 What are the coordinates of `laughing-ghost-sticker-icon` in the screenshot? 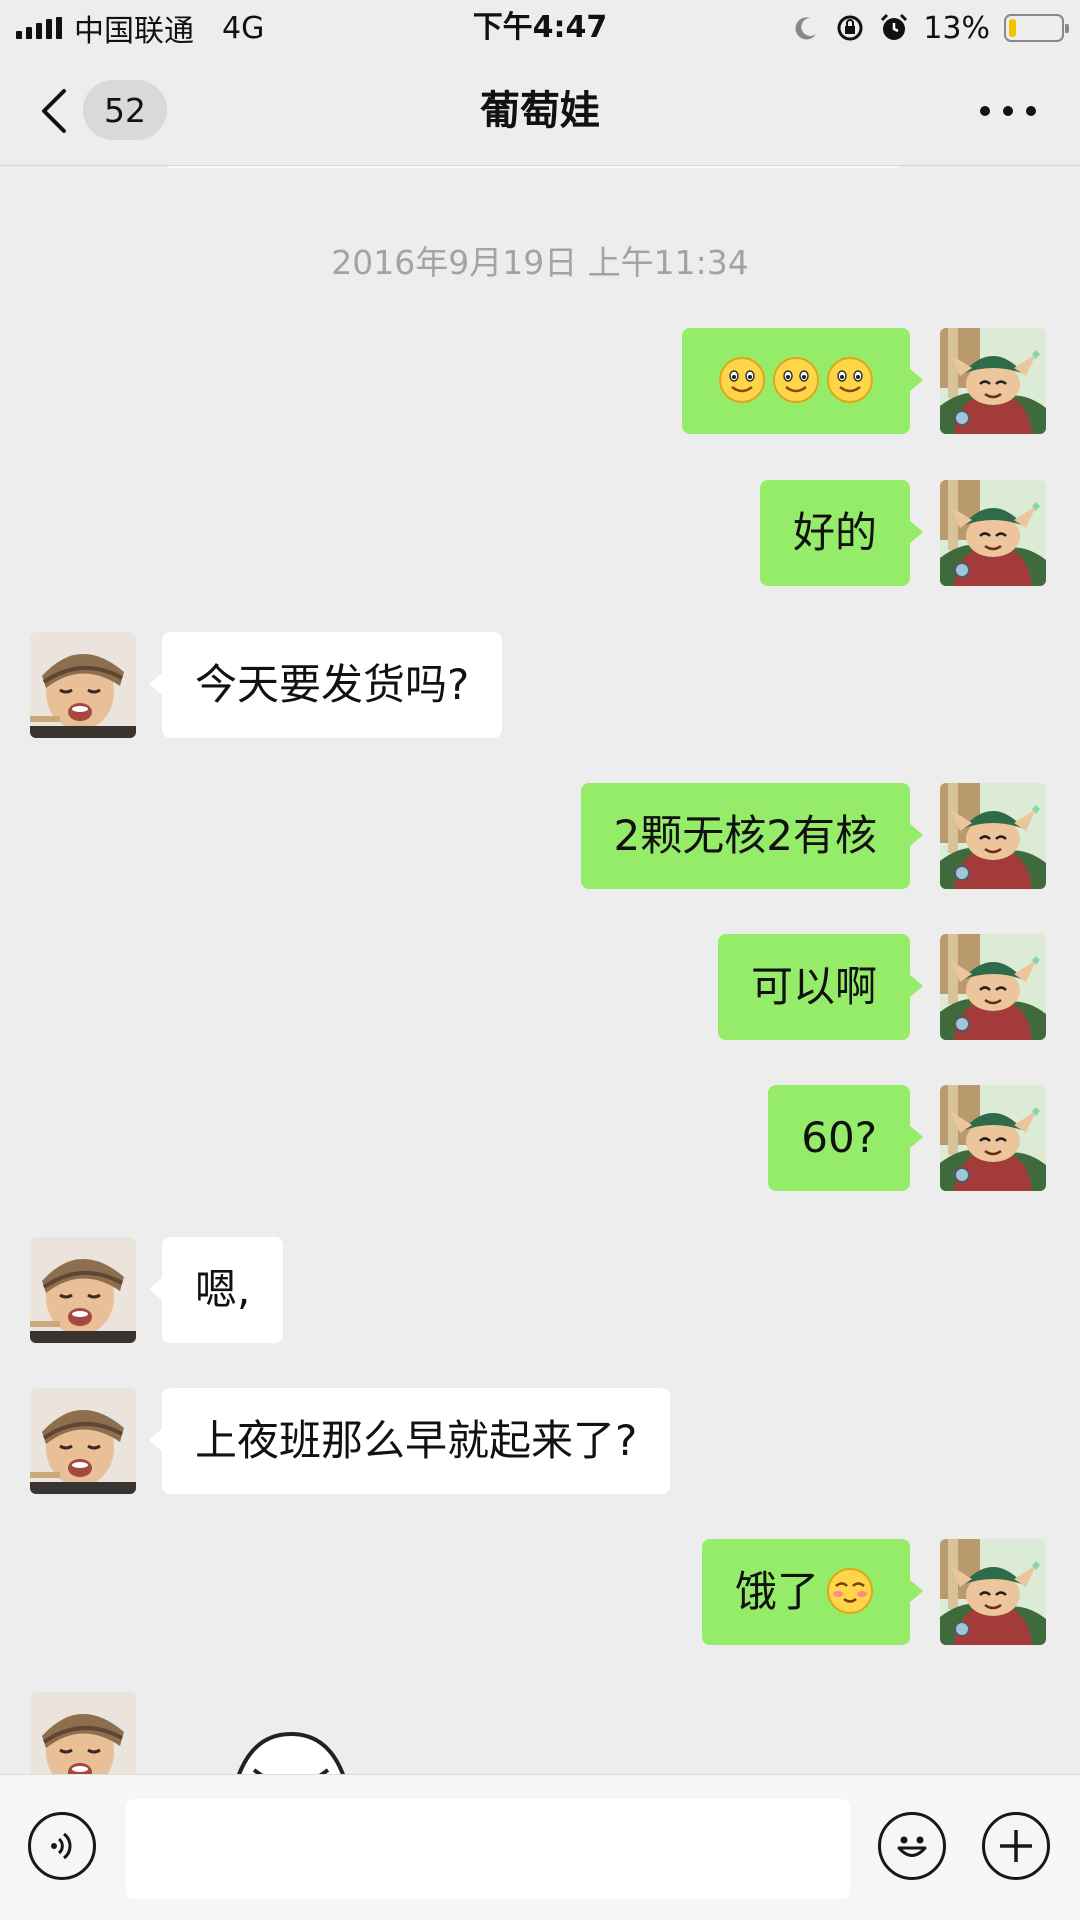 It's located at (291, 1742).